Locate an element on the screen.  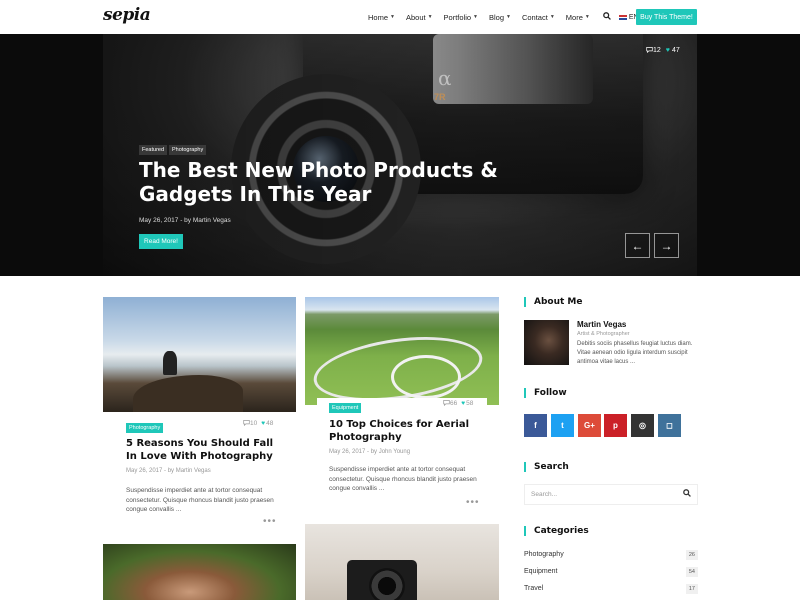
post-image-field is located at coordinates (402, 351).